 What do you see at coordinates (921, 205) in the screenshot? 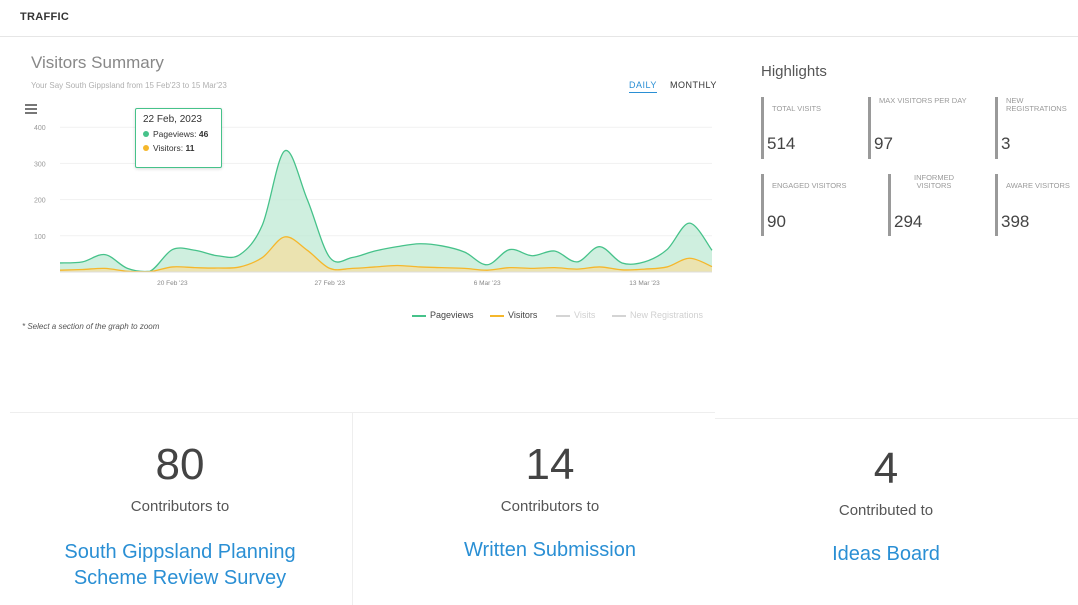
I see `card-informed-visitors: INFORMED VISITORS 294` at bounding box center [921, 205].